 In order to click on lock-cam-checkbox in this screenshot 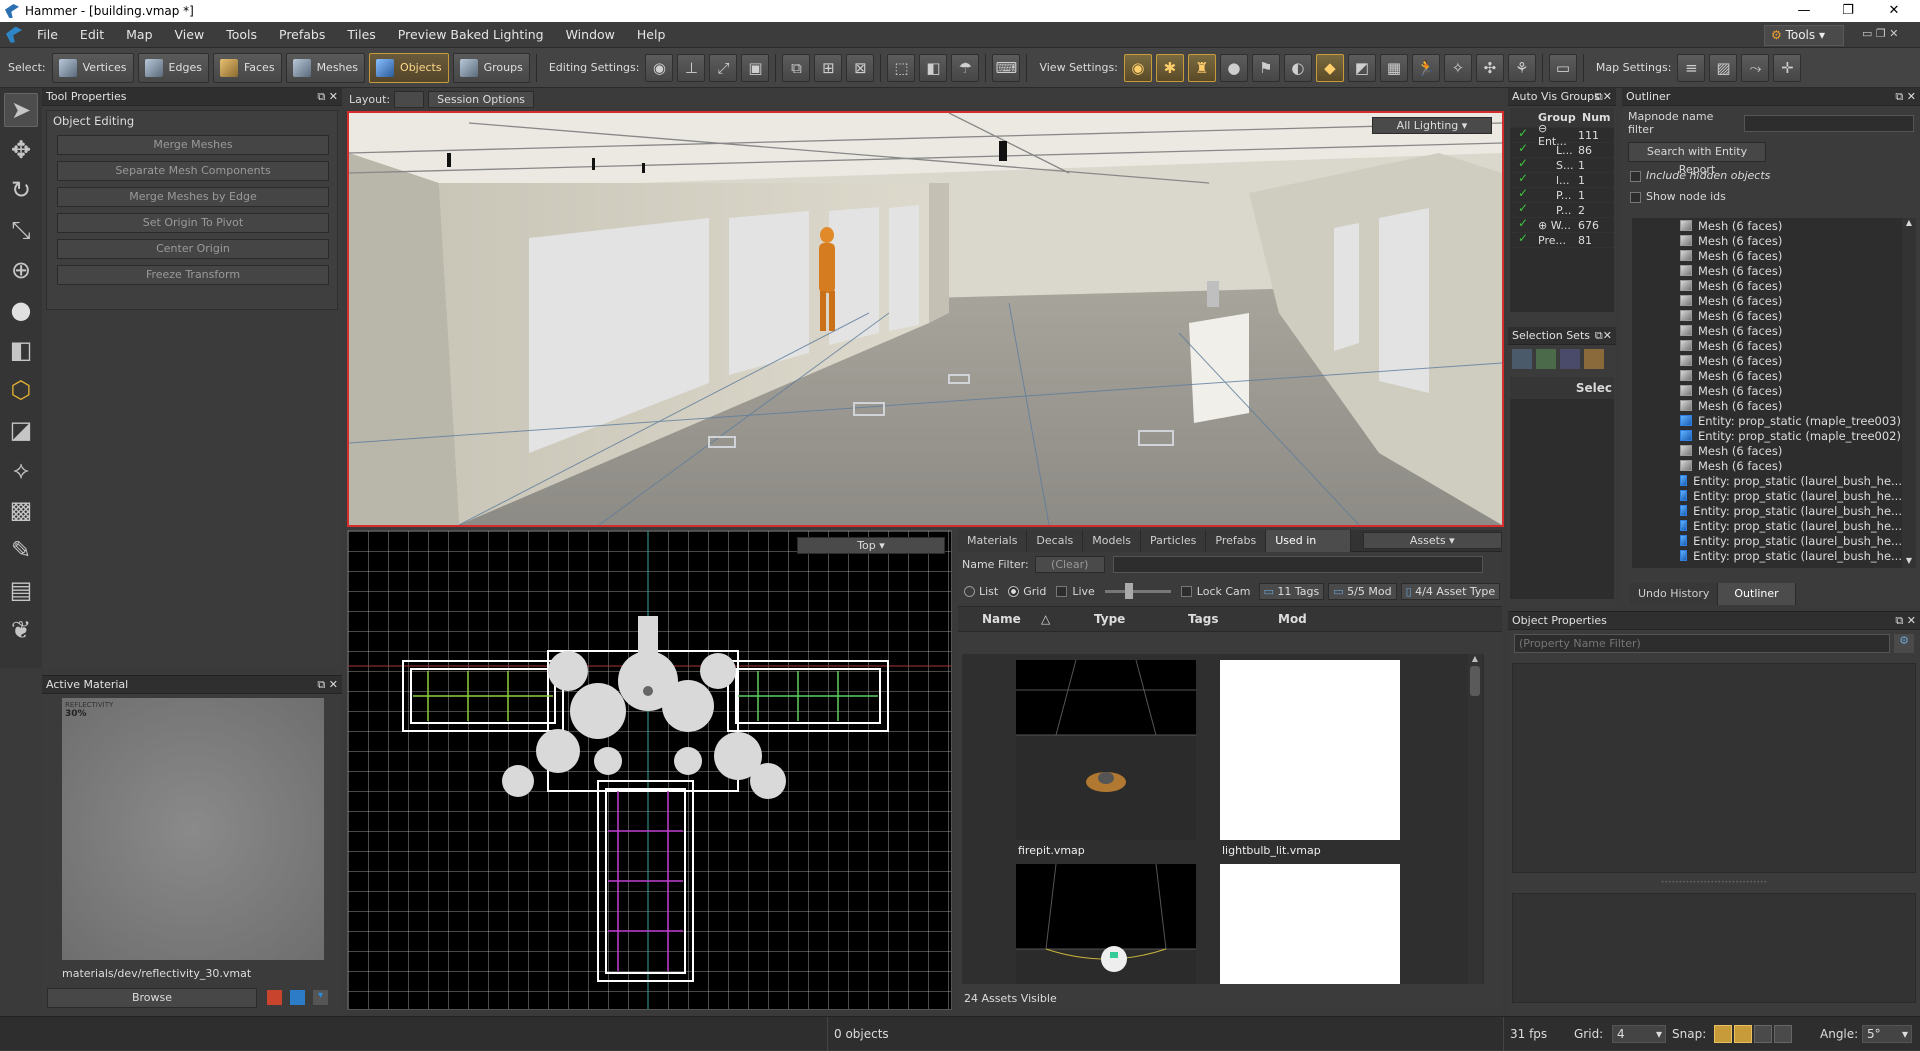, I will do `click(1186, 591)`.